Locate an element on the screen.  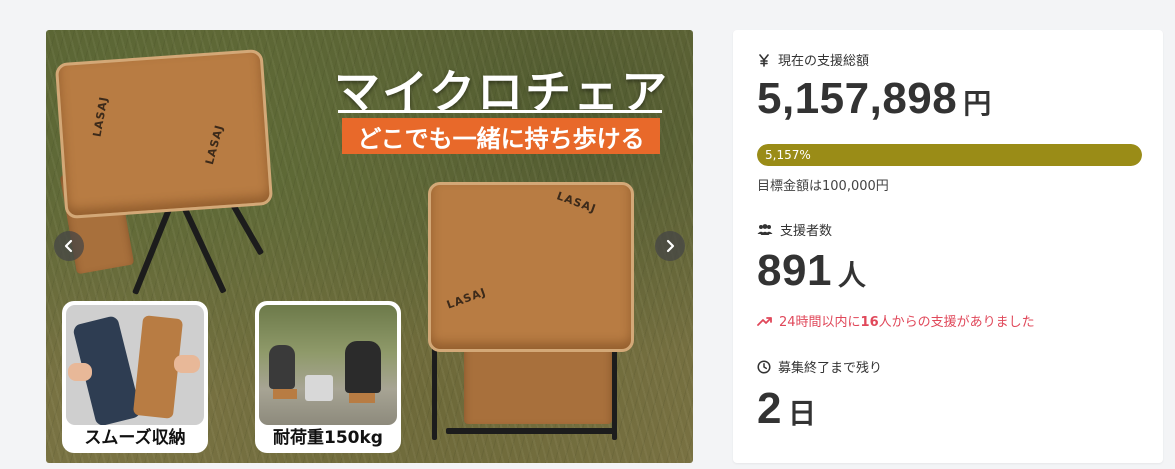
gallery-subheadline: どこでも一緒に持ち歩ける is located at coordinates (501, 136).